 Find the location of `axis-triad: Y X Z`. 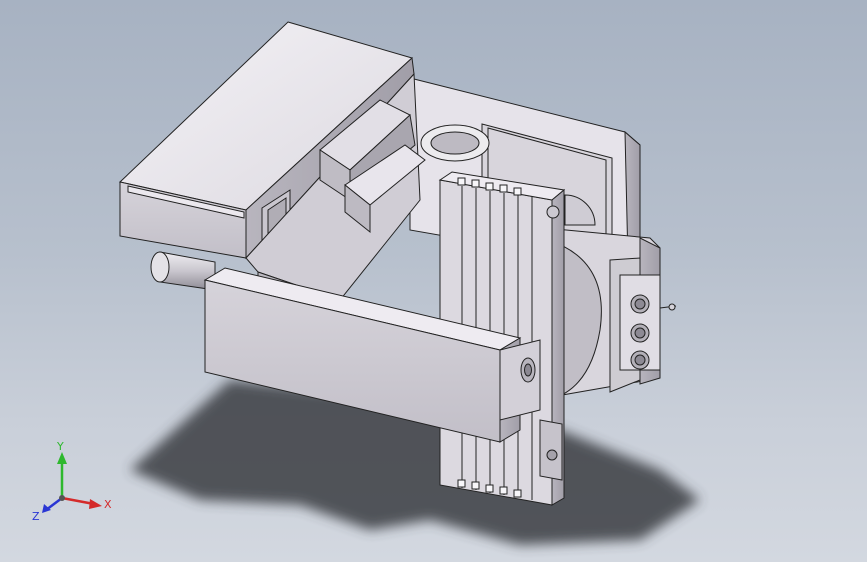

axis-triad: Y X Z is located at coordinates (72, 481).